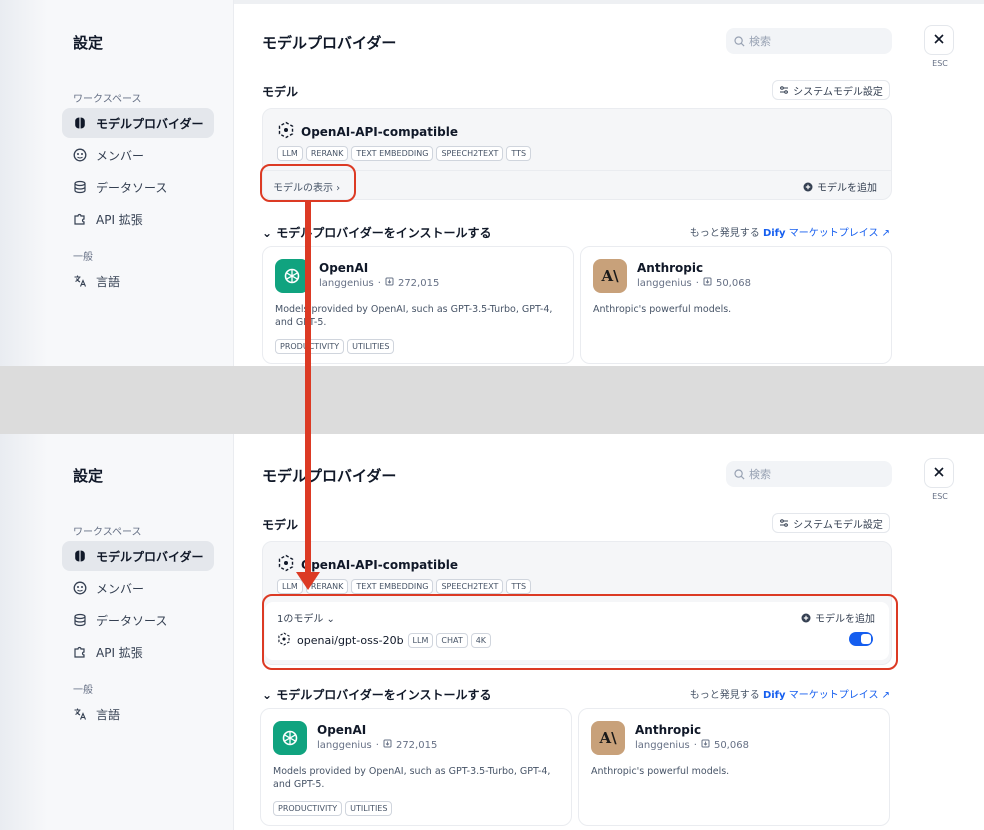  Describe the element at coordinates (290, 153) in the screenshot. I see `tag-llm: LLM` at that location.